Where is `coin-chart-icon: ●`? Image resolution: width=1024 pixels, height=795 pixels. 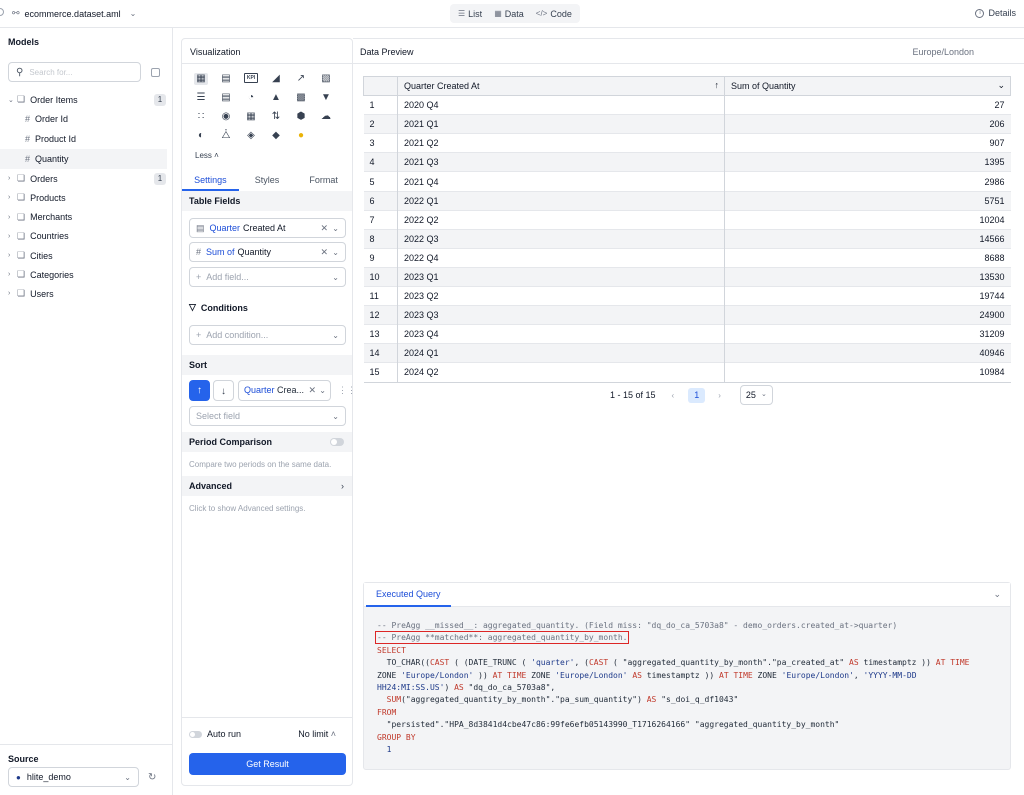 coin-chart-icon: ● is located at coordinates (301, 136).